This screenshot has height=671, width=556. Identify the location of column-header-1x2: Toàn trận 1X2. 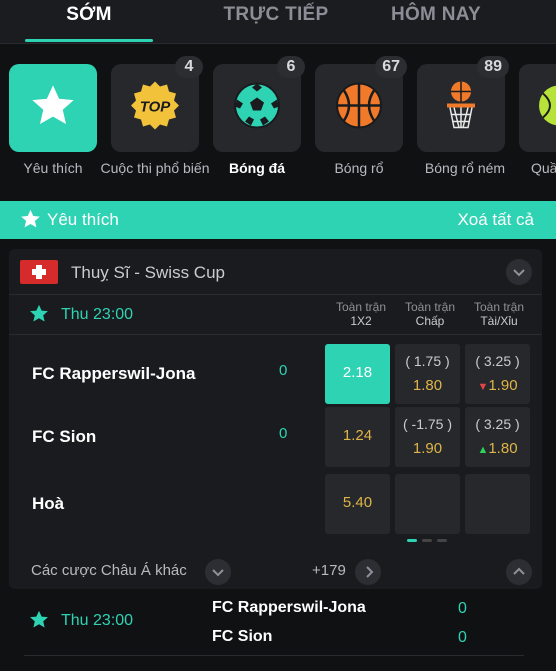
(361, 314).